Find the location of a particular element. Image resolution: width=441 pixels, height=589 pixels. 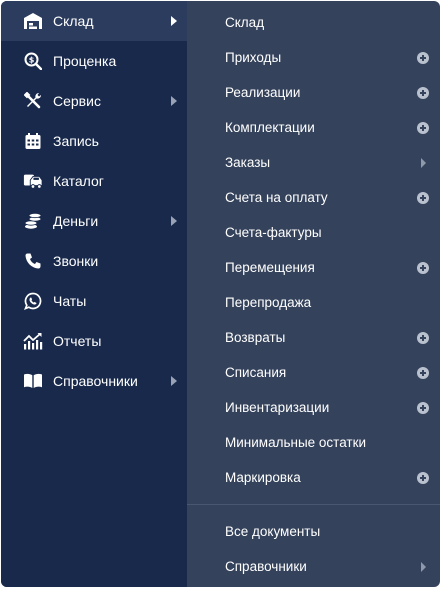

submenu-item: Все документы is located at coordinates (313, 531).